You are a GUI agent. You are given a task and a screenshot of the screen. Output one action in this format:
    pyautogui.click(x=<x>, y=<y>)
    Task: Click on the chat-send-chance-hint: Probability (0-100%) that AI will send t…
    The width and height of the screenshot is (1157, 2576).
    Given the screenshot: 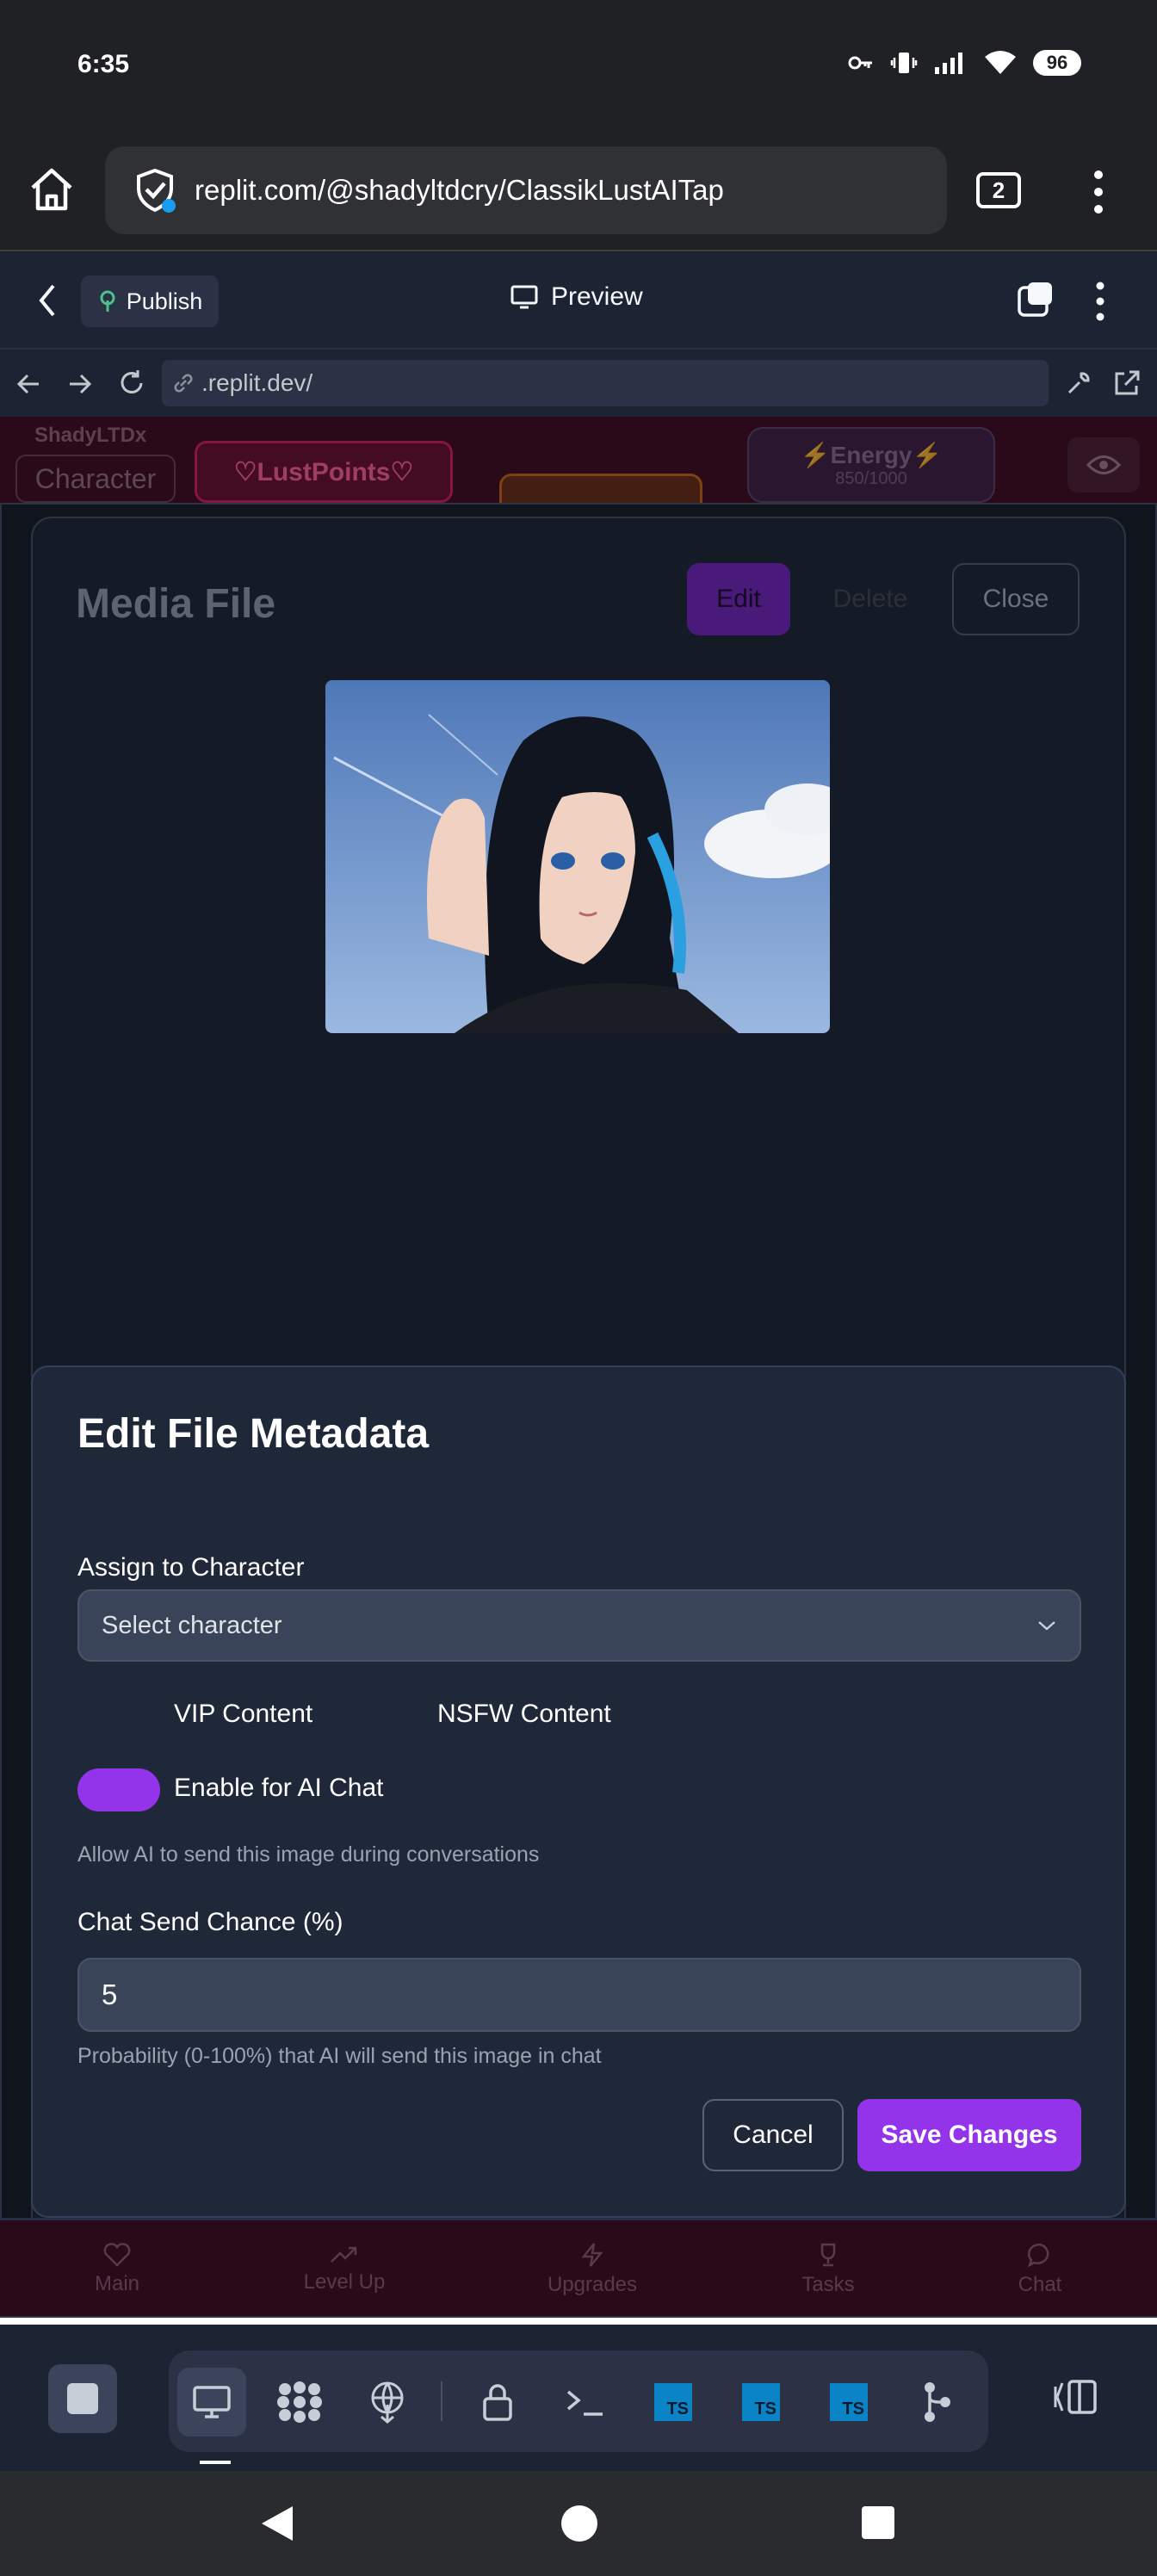 What is the action you would take?
    pyautogui.click(x=340, y=2056)
    